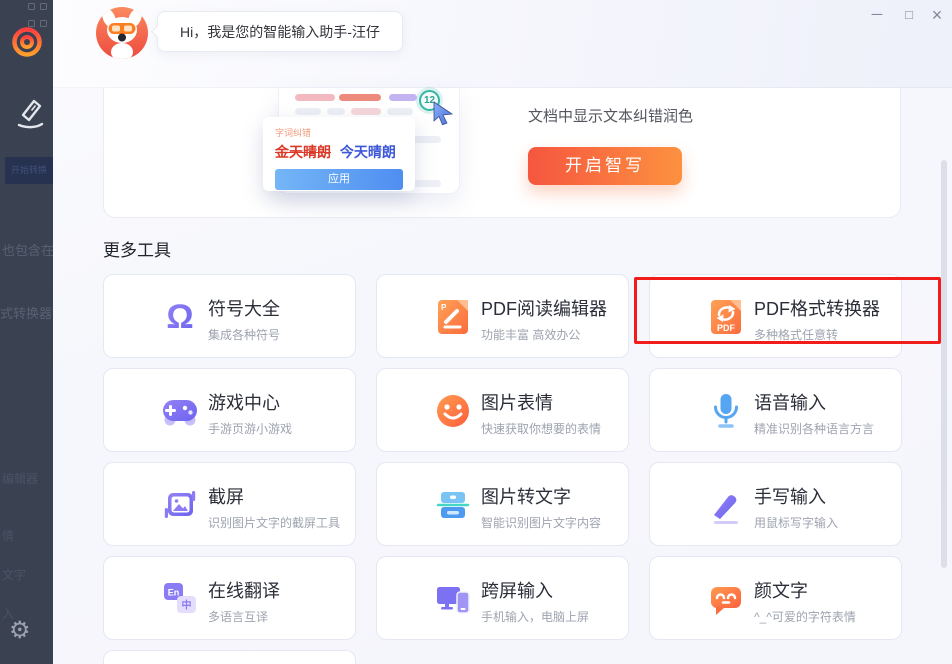  Describe the element at coordinates (805, 617) in the screenshot. I see `card-subtitle: ^_^可爱的字符表情` at that location.